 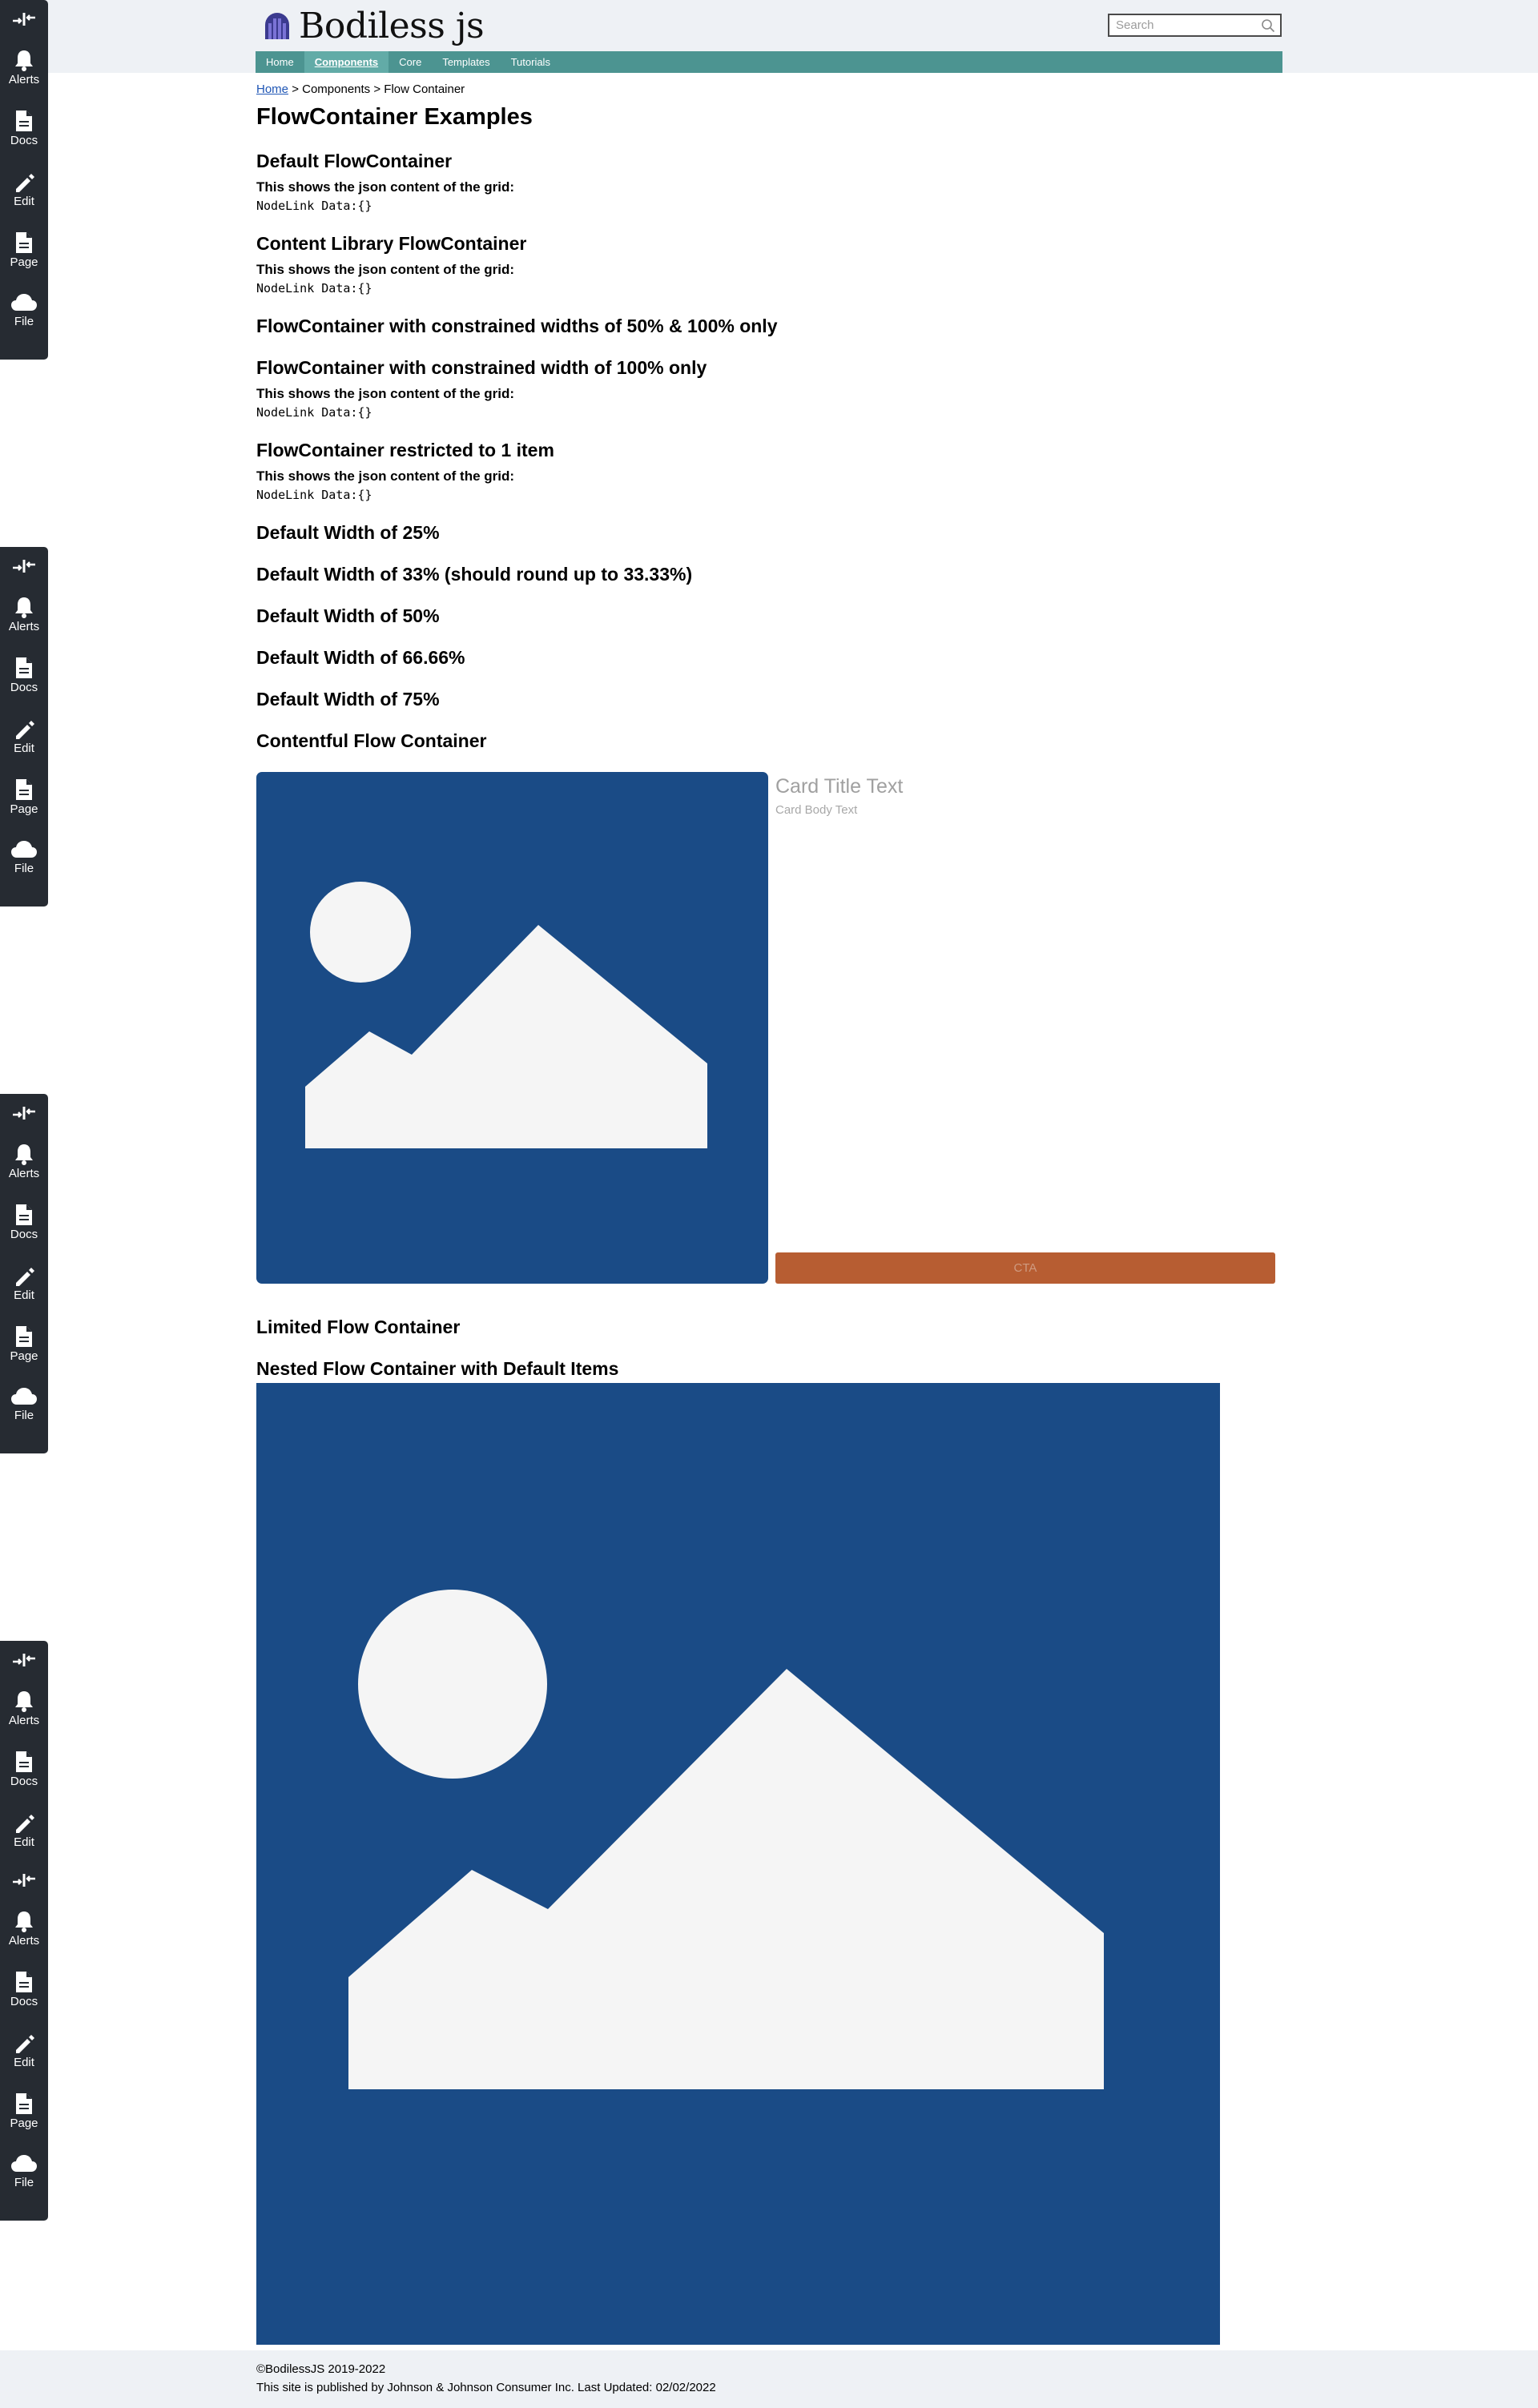 I want to click on card-body: Card Body Text, so click(x=816, y=810).